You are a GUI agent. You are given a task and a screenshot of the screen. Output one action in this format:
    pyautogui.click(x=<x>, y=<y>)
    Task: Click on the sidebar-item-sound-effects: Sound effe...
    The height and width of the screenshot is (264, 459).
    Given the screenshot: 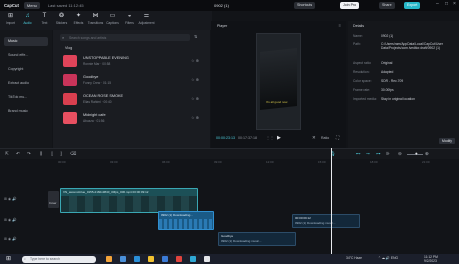 What is the action you would take?
    pyautogui.click(x=26, y=55)
    